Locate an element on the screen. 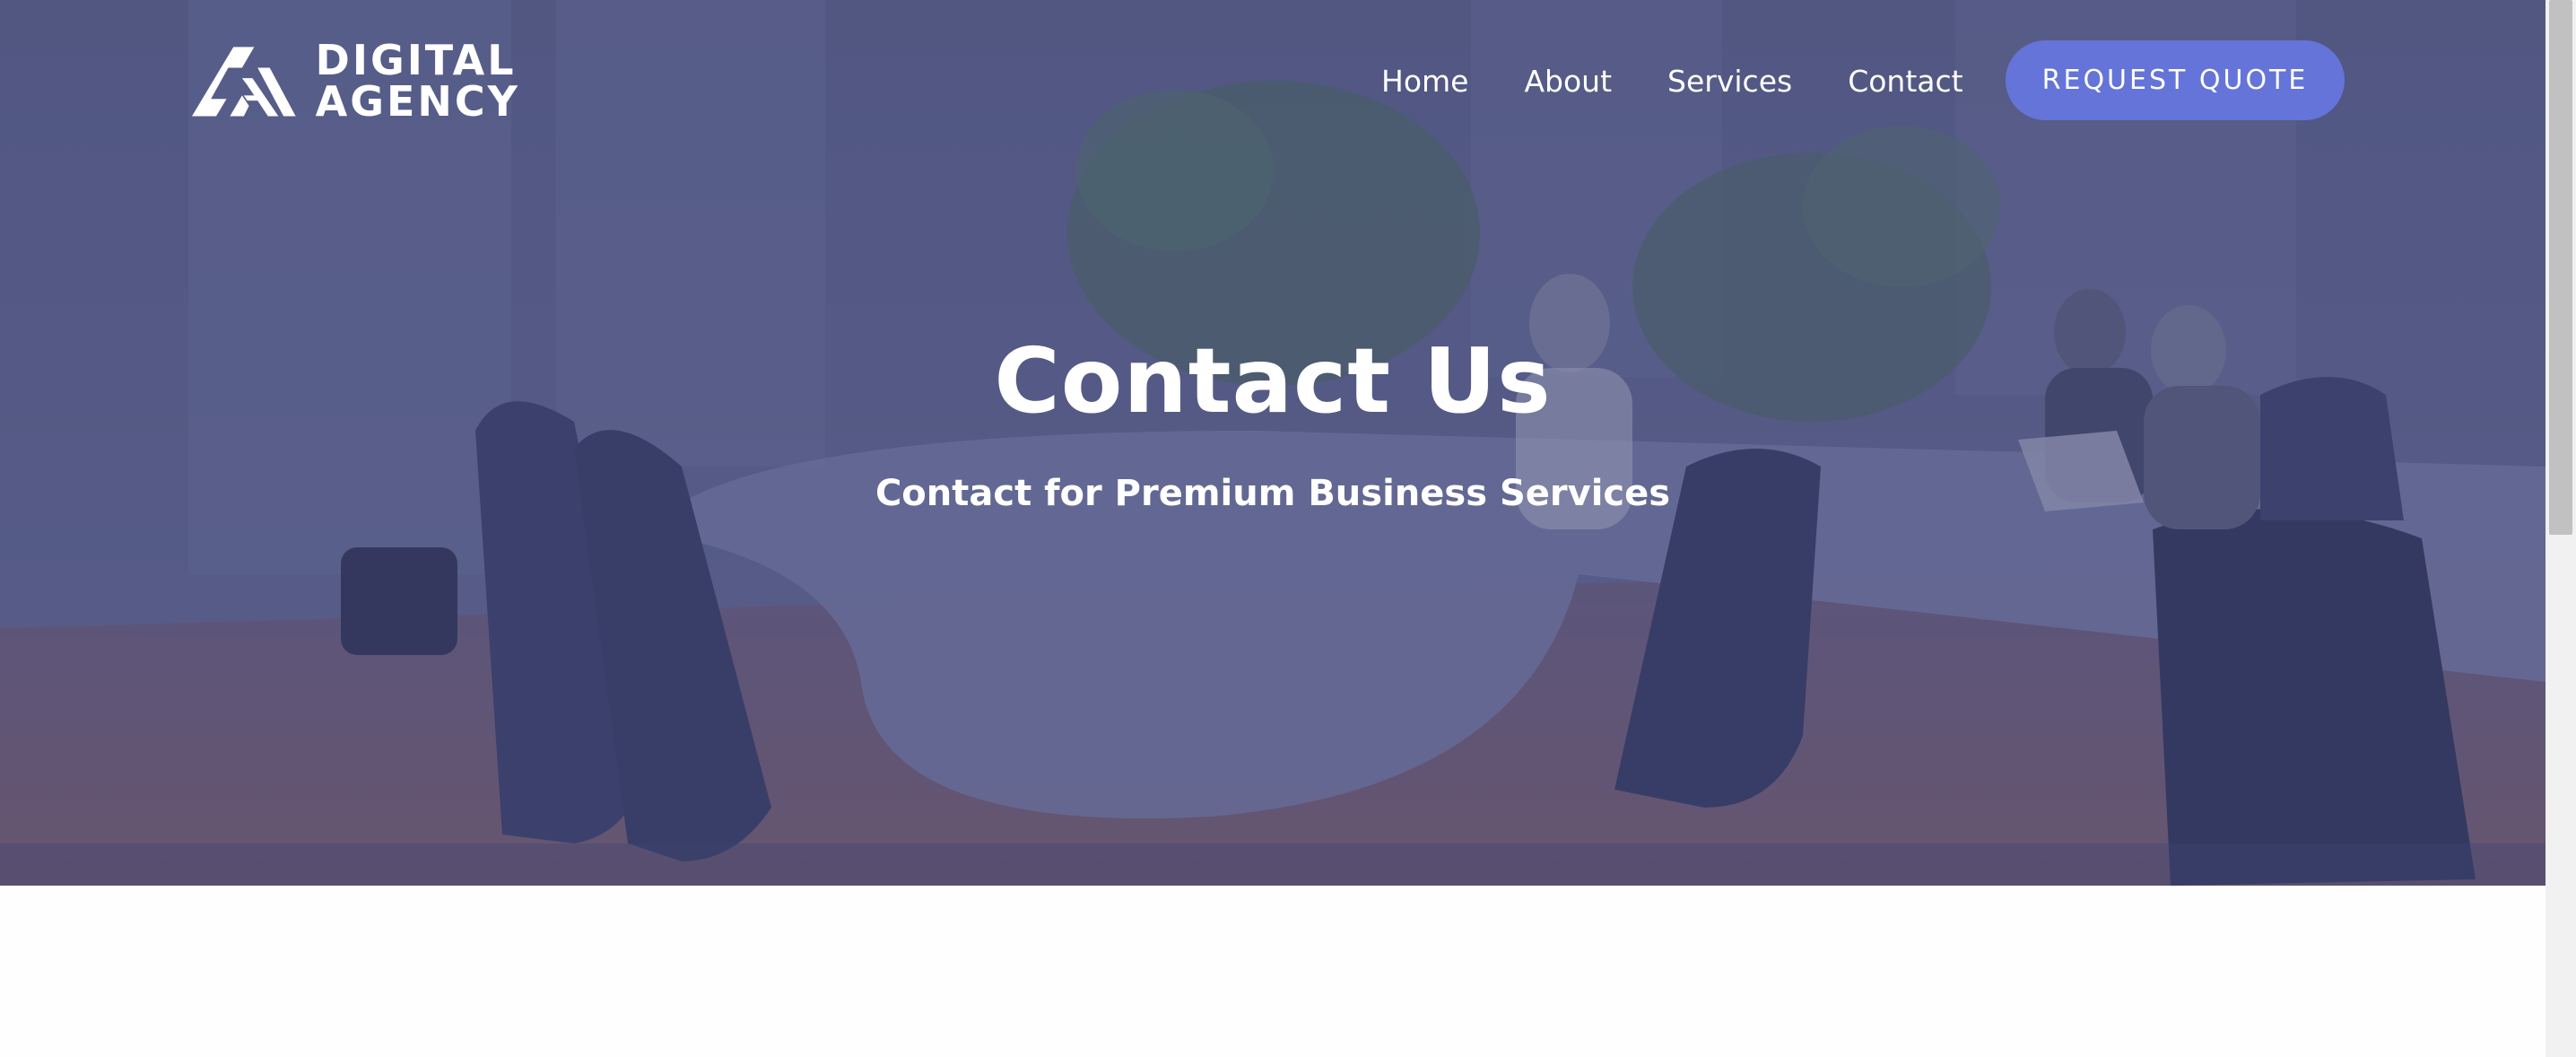  request-quote-button: REQUEST QUOTE is located at coordinates (2175, 80).